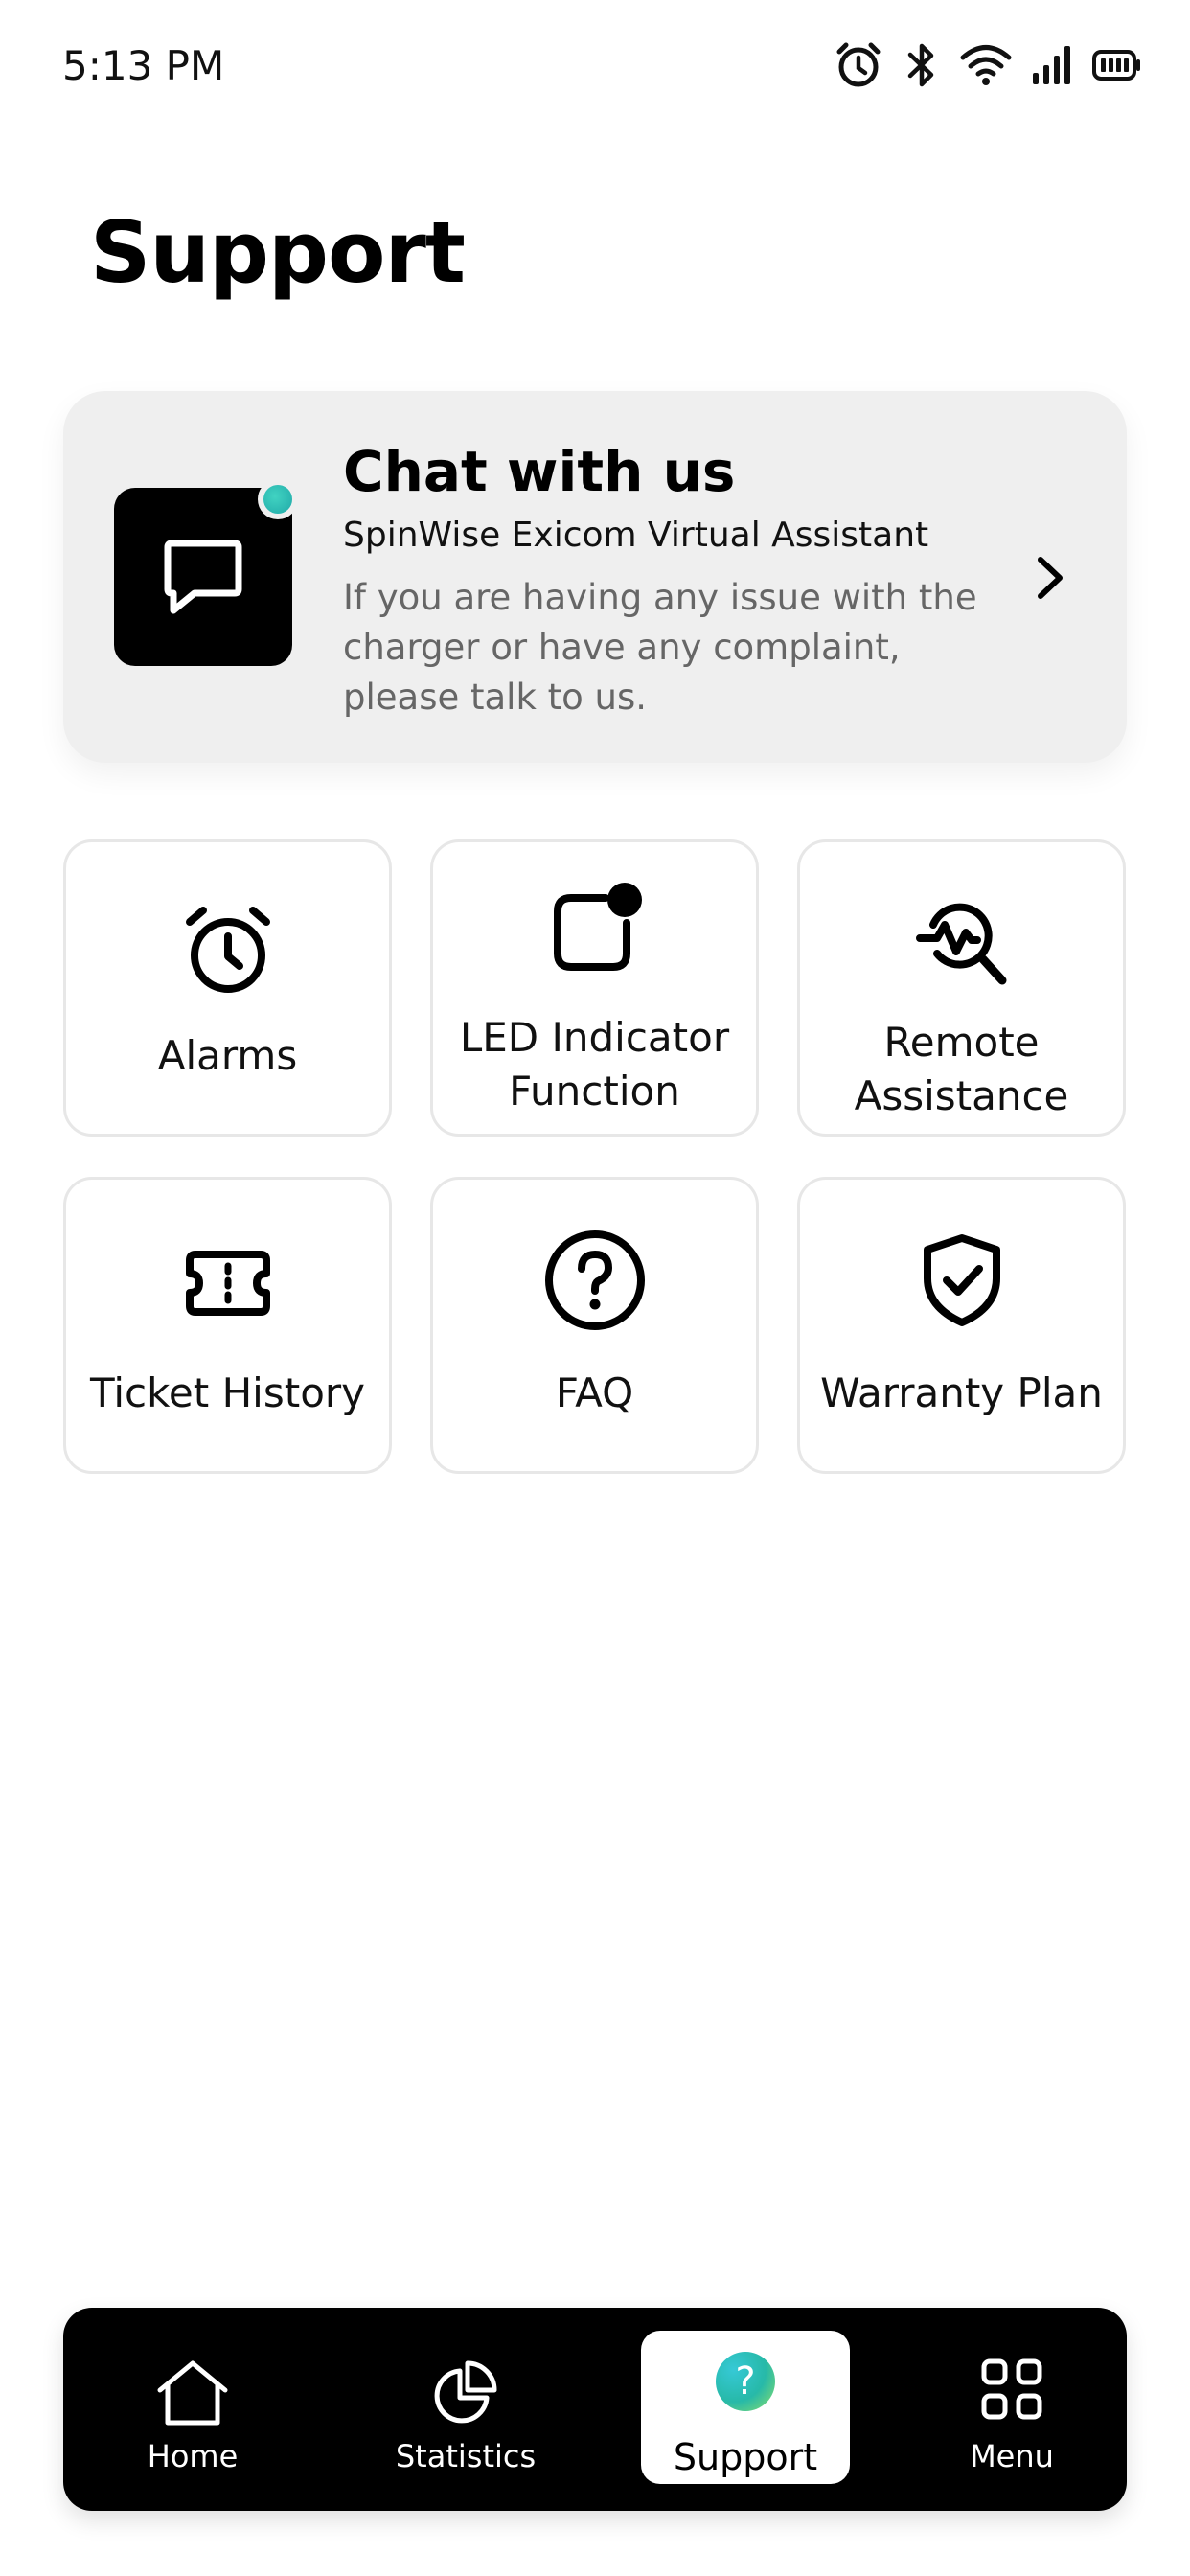  What do you see at coordinates (746, 2381) in the screenshot?
I see `support-icon: ?` at bounding box center [746, 2381].